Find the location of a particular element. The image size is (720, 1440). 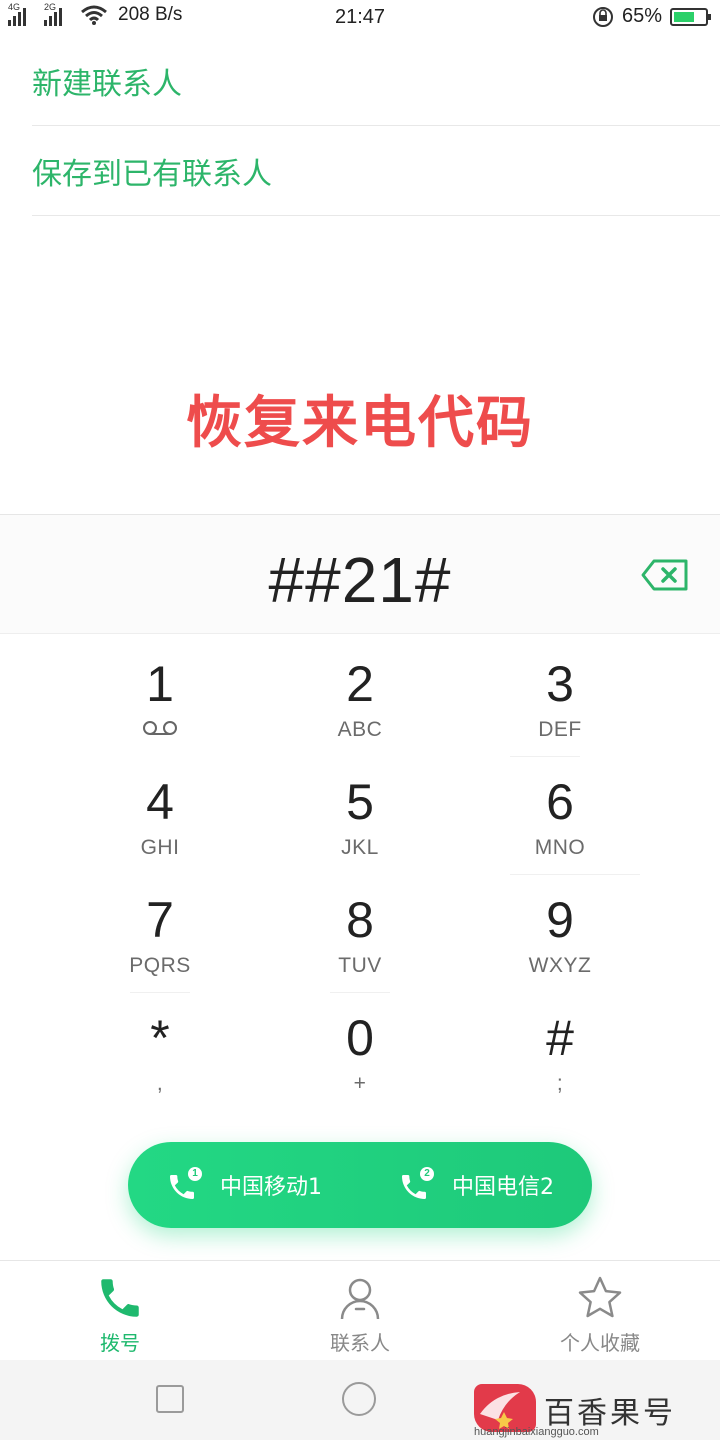

sim1-badge: 1 is located at coordinates (195, 1174).